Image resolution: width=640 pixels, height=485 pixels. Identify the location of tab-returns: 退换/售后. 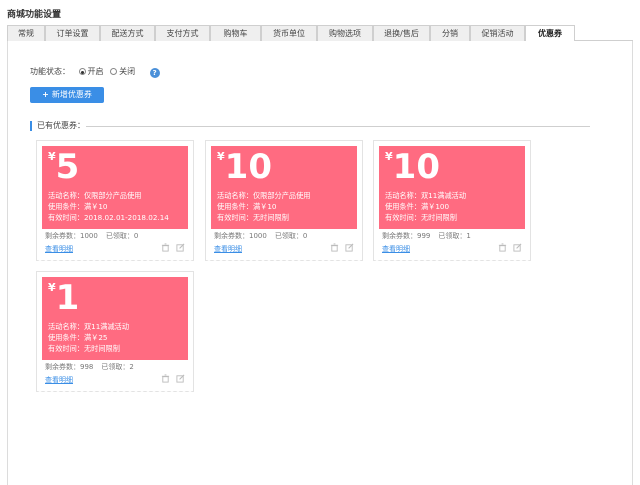
(401, 33).